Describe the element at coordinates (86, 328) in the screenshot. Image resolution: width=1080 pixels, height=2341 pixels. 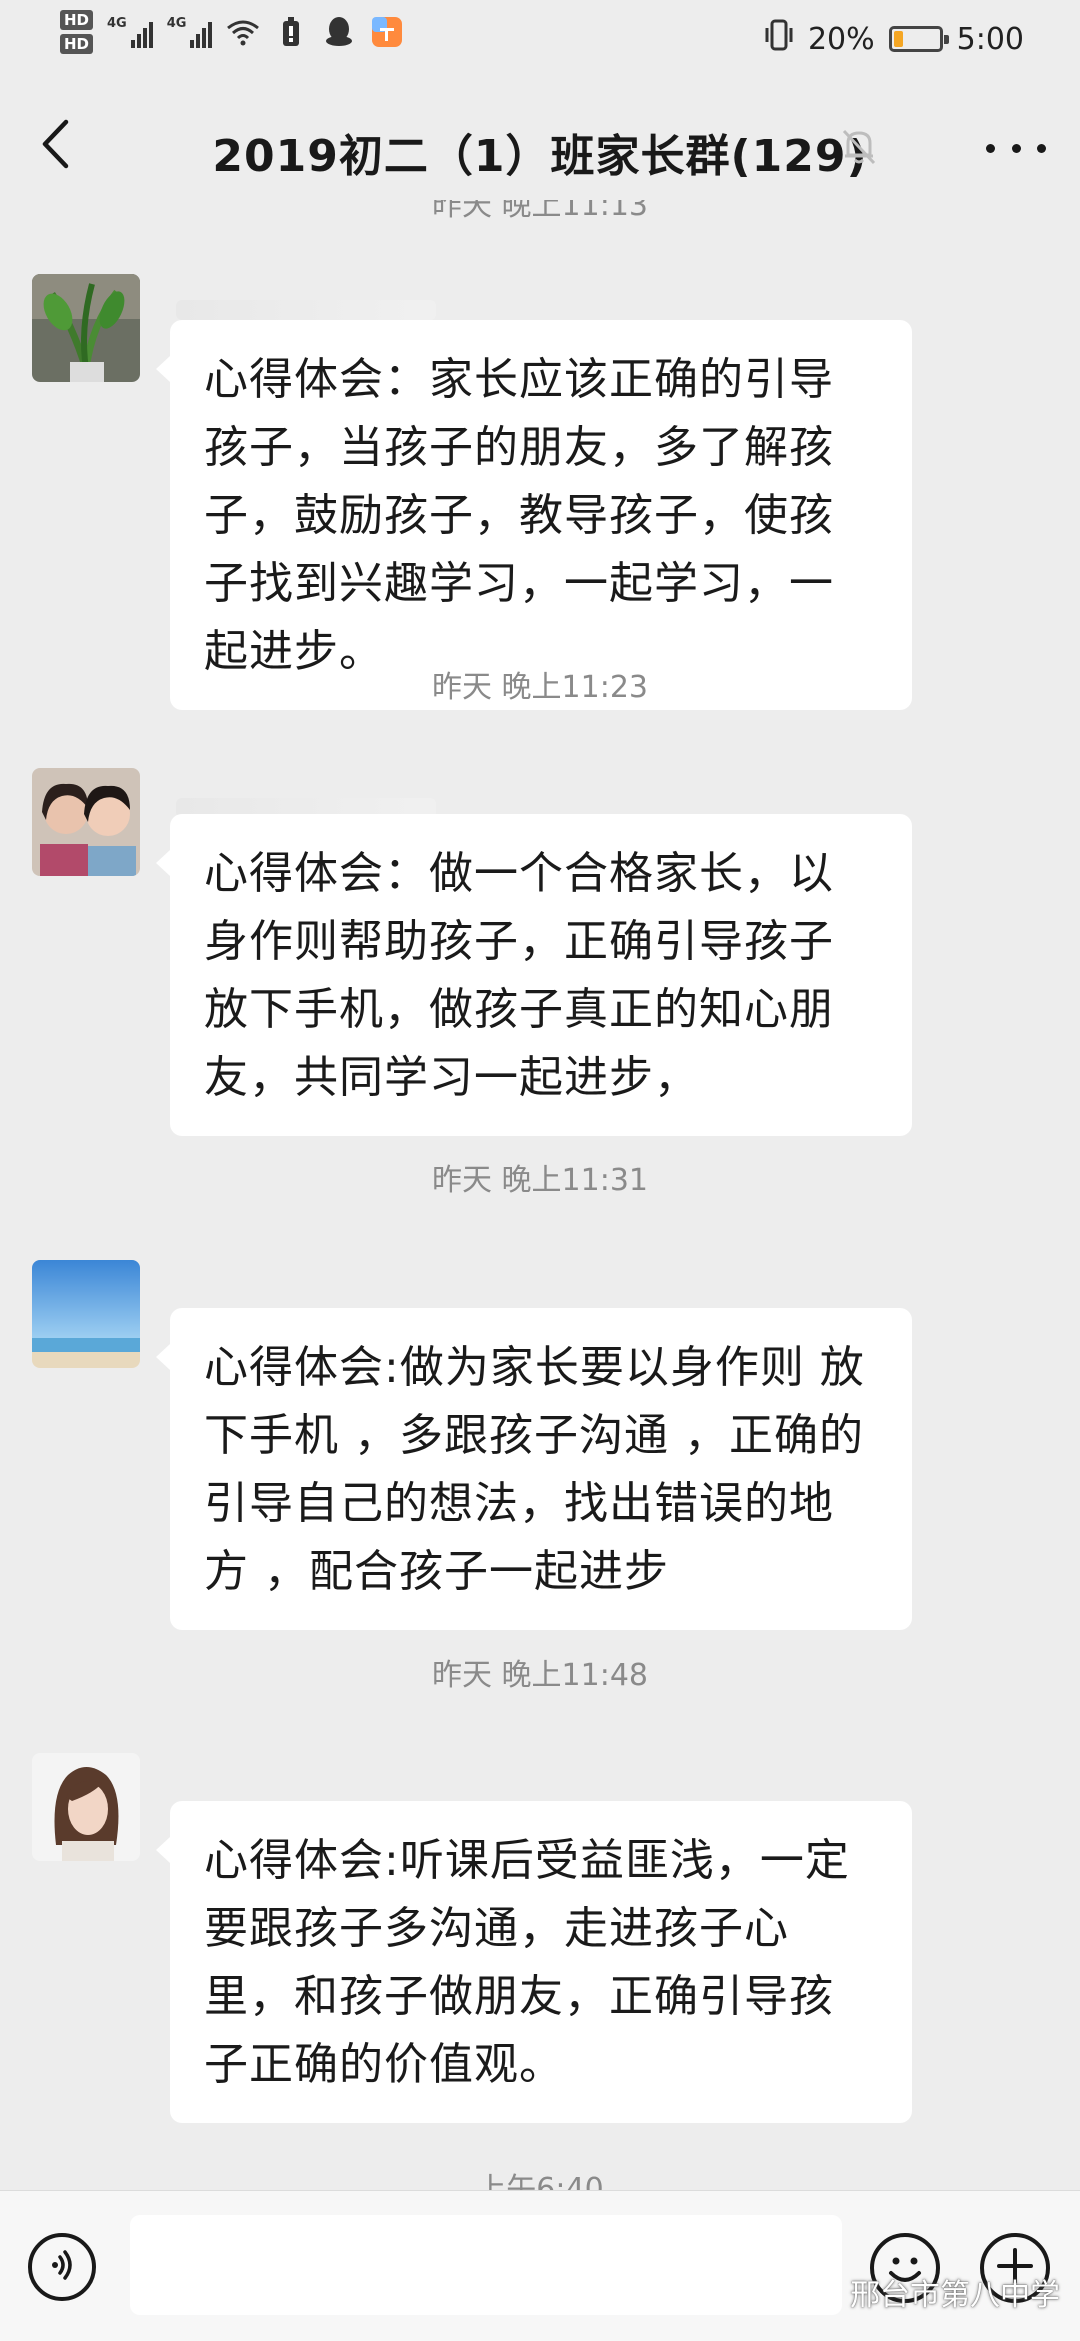
I see `plant-avatar` at that location.